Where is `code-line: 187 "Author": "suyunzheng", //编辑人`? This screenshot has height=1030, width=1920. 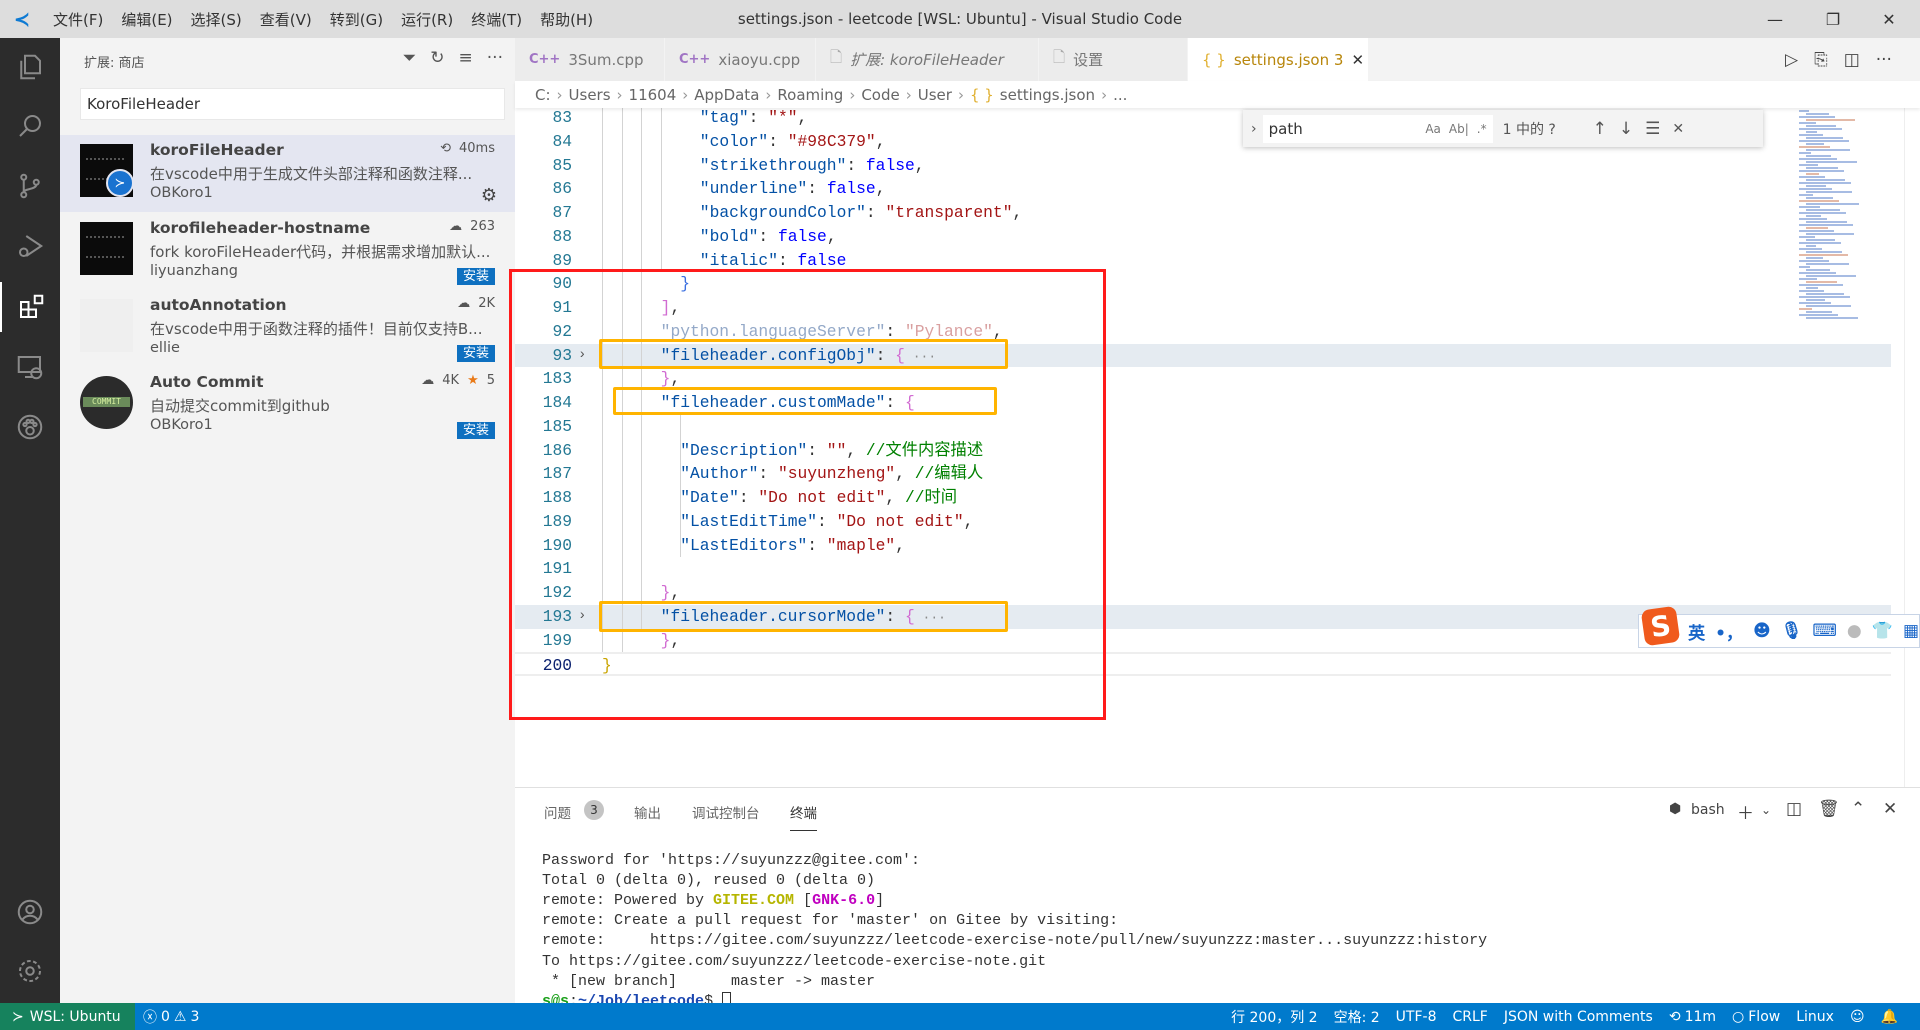 code-line: 187 "Author": "suyunzheng", //编辑人 is located at coordinates (1203, 474).